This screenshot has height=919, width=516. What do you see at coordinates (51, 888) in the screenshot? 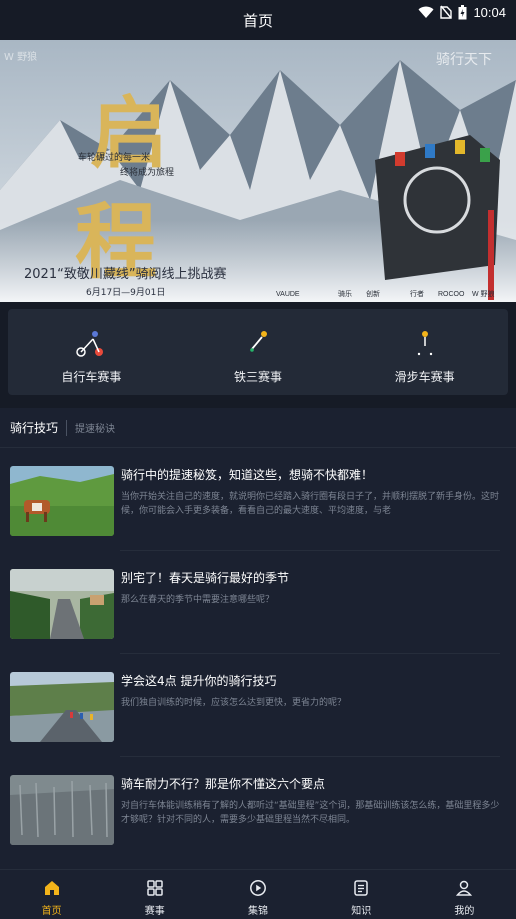
I see `home-icon` at bounding box center [51, 888].